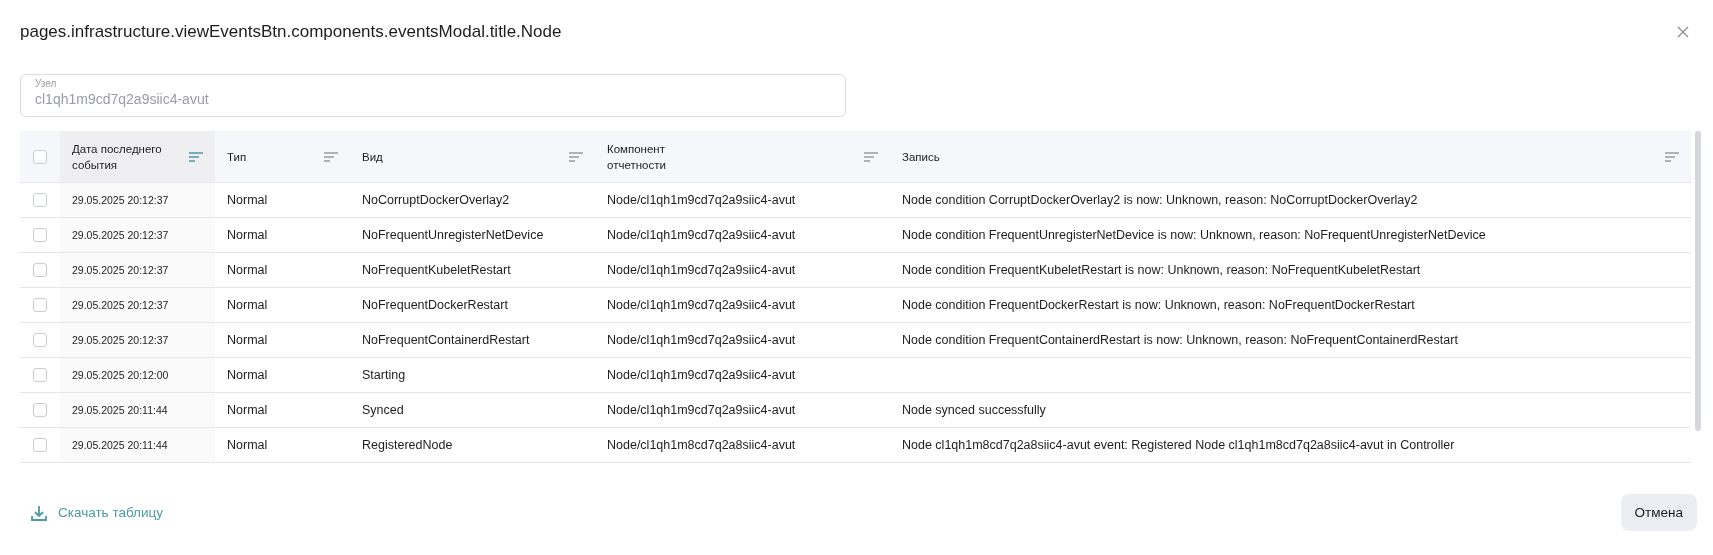  What do you see at coordinates (1194, 235) in the screenshot?
I see `table-cell: Node condition FrequentUnregisterNetDevice is now: Unknown, reason: NoFrequentUnregisterNetDevice` at bounding box center [1194, 235].